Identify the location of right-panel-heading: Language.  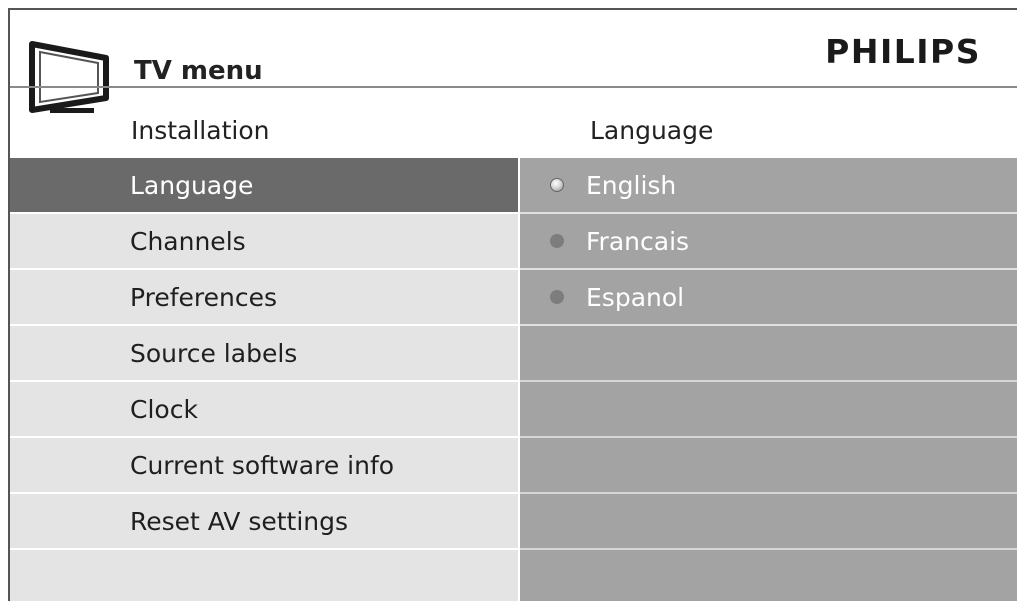
(652, 130).